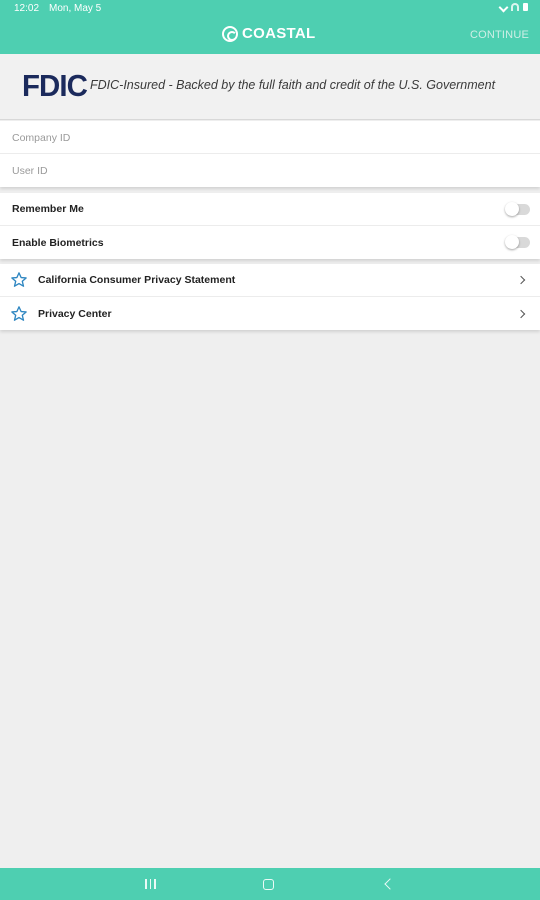 This screenshot has width=540, height=900. What do you see at coordinates (270, 242) in the screenshot?
I see `biometrics-row: Enable Biometrics` at bounding box center [270, 242].